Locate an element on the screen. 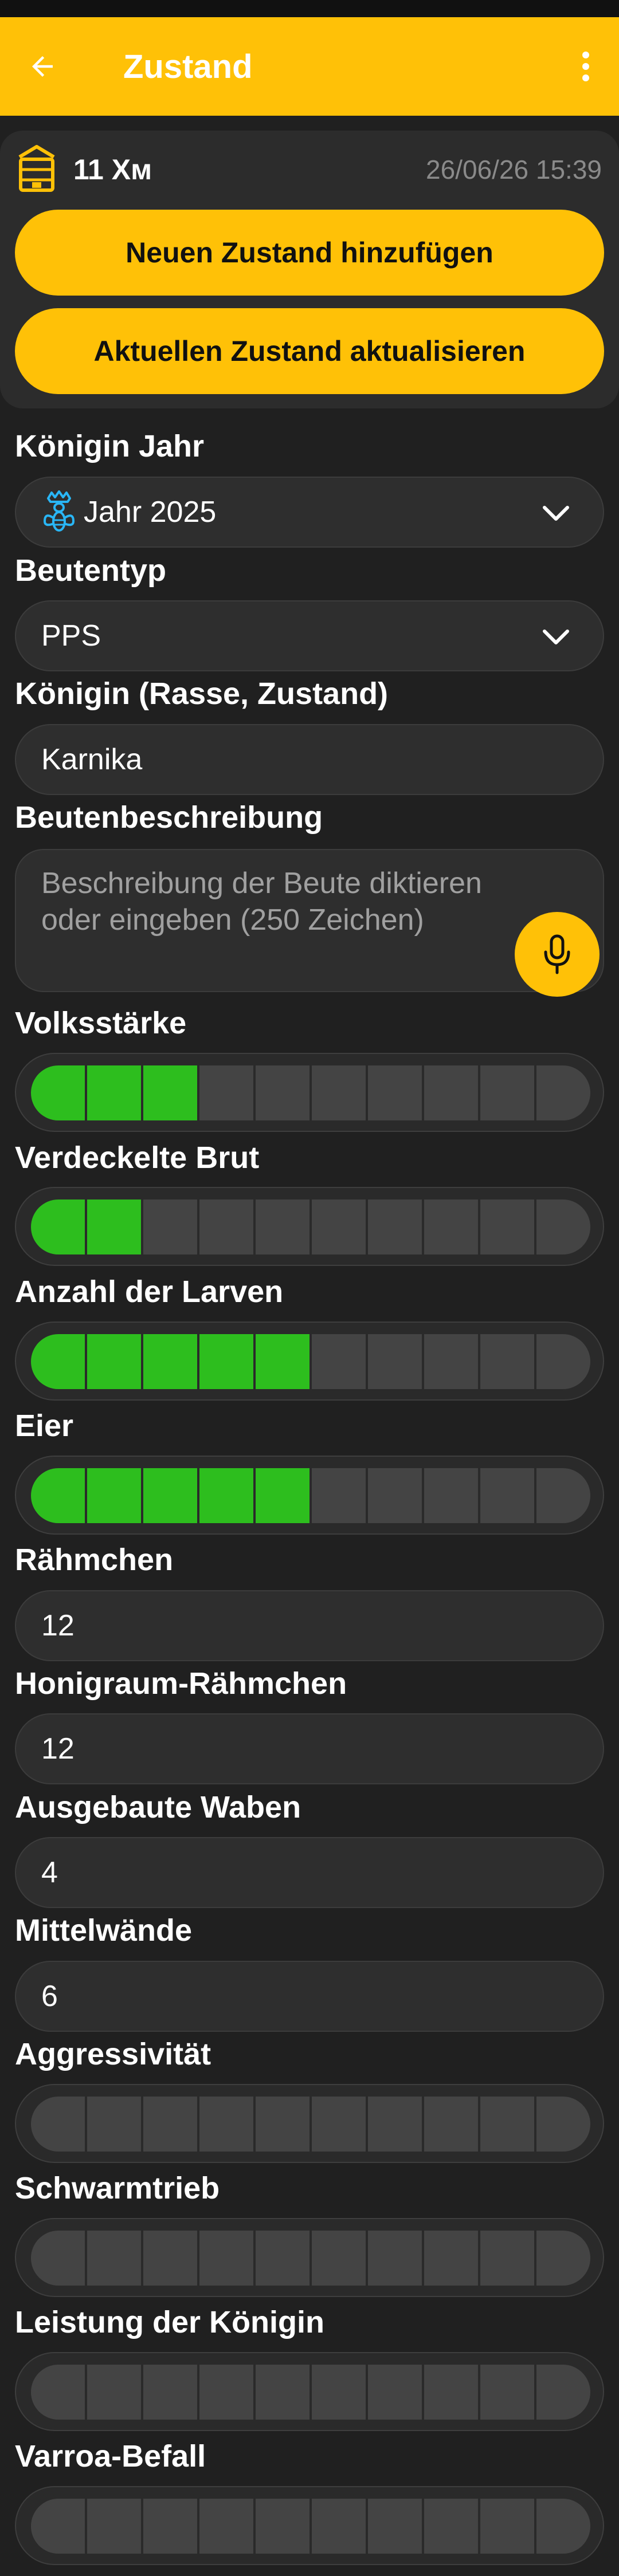 The width and height of the screenshot is (619, 2576). hive-type-select: PPS is located at coordinates (309, 635).